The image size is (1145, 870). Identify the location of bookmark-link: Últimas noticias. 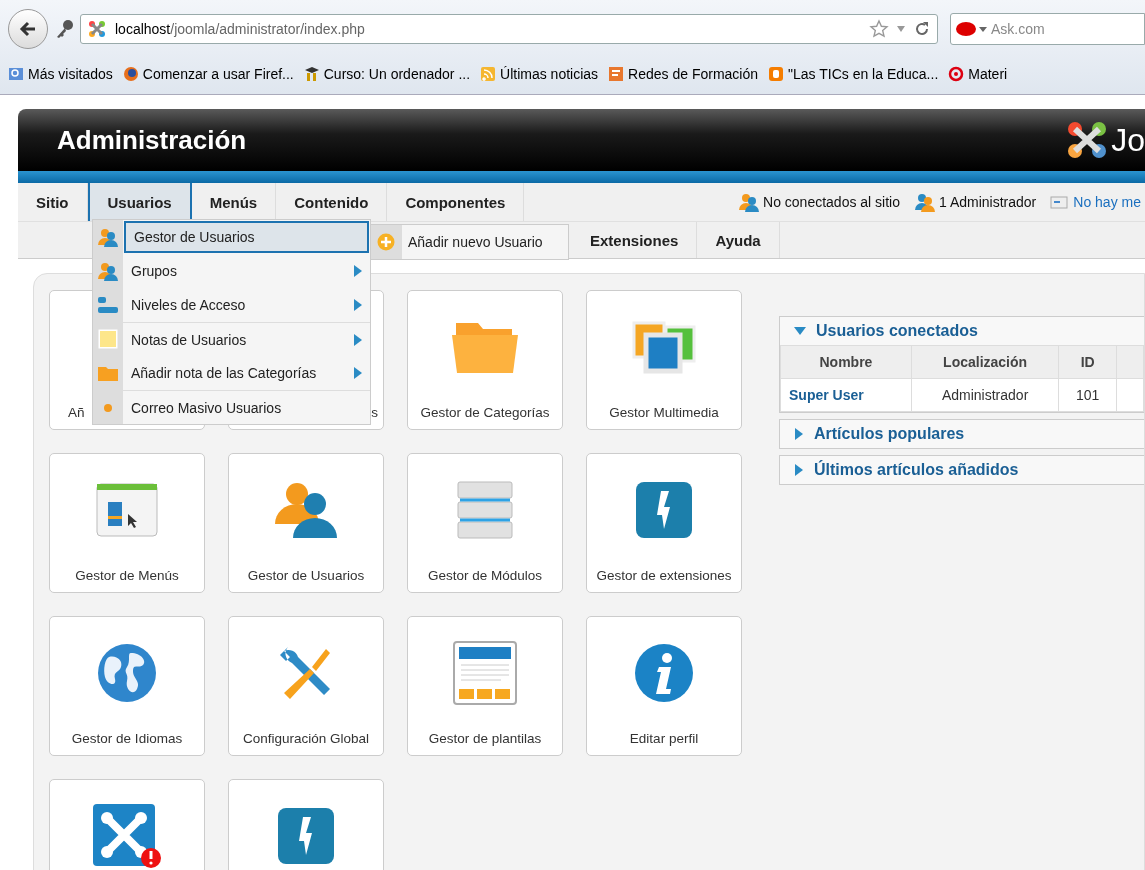
(539, 74).